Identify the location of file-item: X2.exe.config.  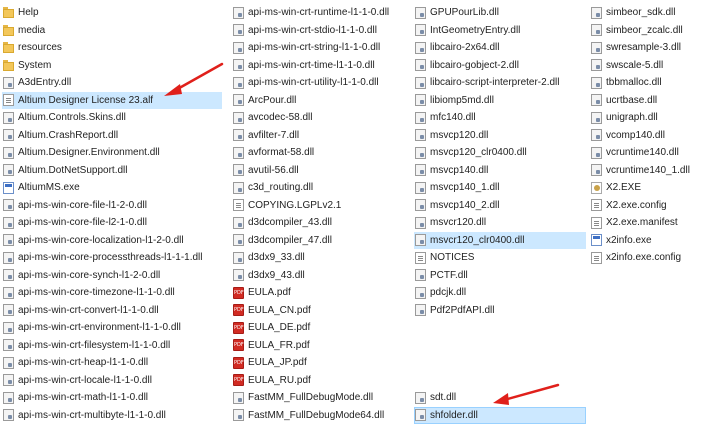
(654, 206).